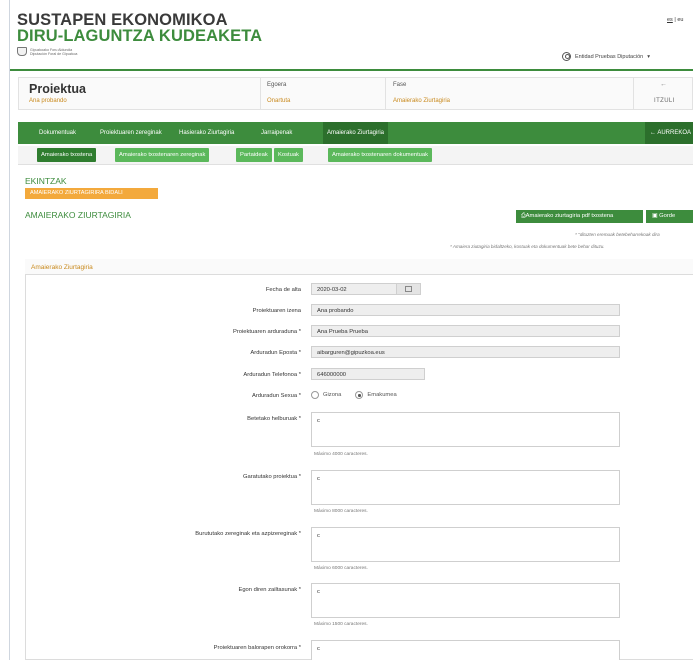 The image size is (693, 660). What do you see at coordinates (359, 395) in the screenshot?
I see `radio-emakumea` at bounding box center [359, 395].